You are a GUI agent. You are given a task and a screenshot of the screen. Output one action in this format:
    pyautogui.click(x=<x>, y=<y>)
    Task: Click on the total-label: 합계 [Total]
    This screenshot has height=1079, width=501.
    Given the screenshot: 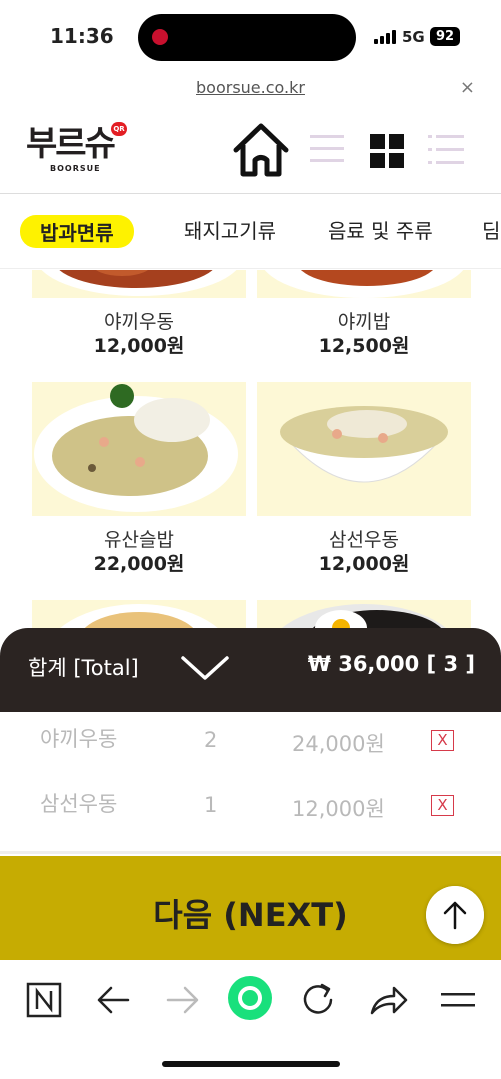 What is the action you would take?
    pyautogui.click(x=83, y=668)
    